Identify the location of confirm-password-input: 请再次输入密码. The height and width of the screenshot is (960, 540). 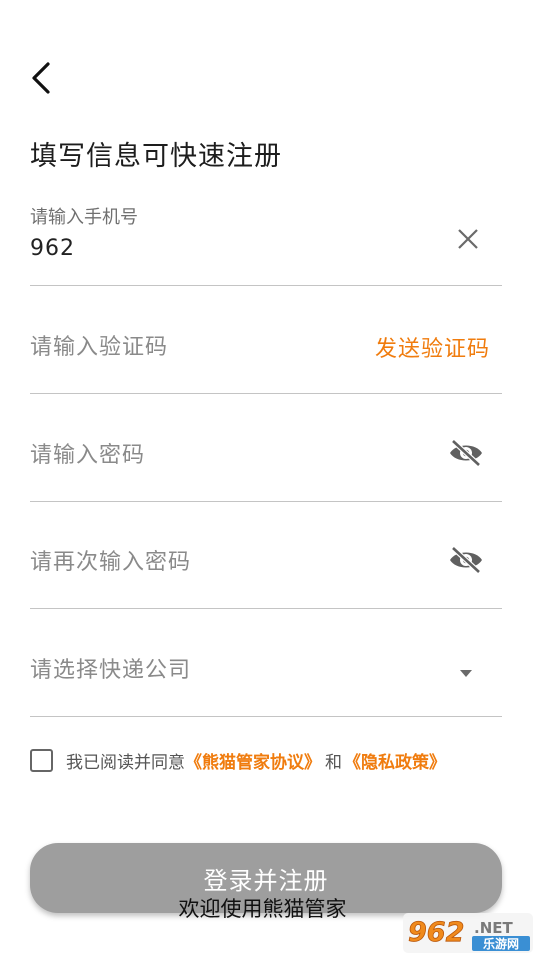
(110, 560).